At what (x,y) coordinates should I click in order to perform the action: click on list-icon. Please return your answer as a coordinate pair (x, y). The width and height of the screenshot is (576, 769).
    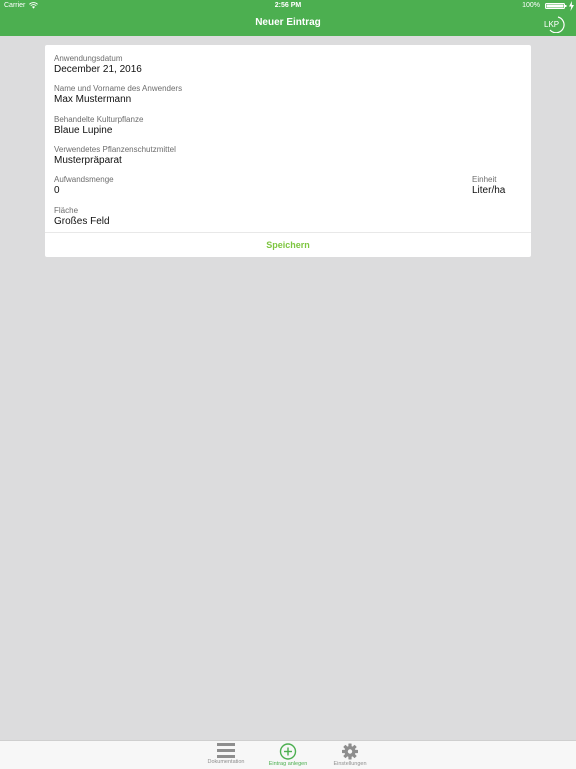
    Looking at the image, I should click on (226, 750).